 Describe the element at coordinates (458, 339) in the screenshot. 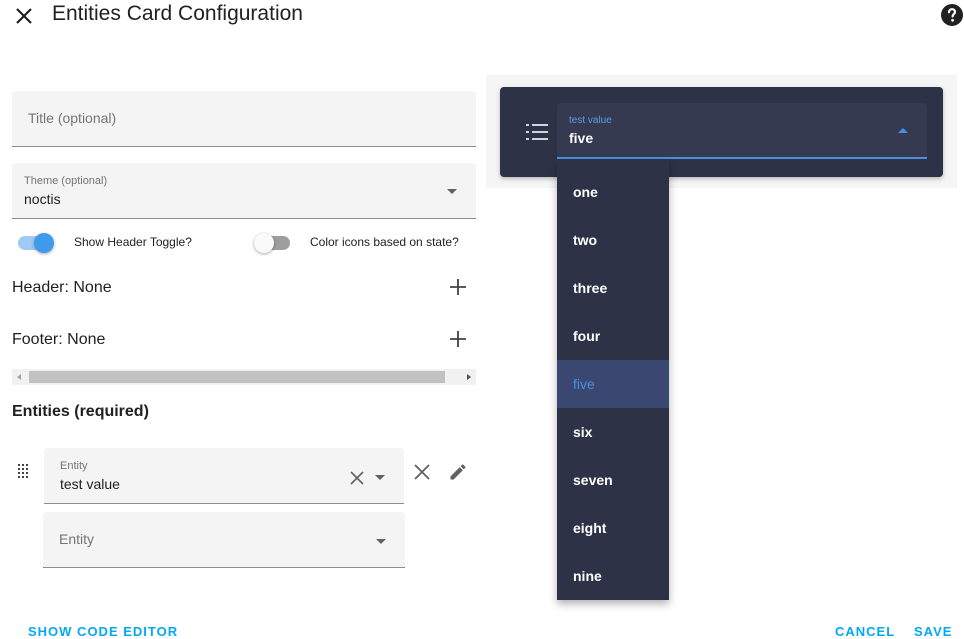

I see `add-footer-plus-icon` at that location.